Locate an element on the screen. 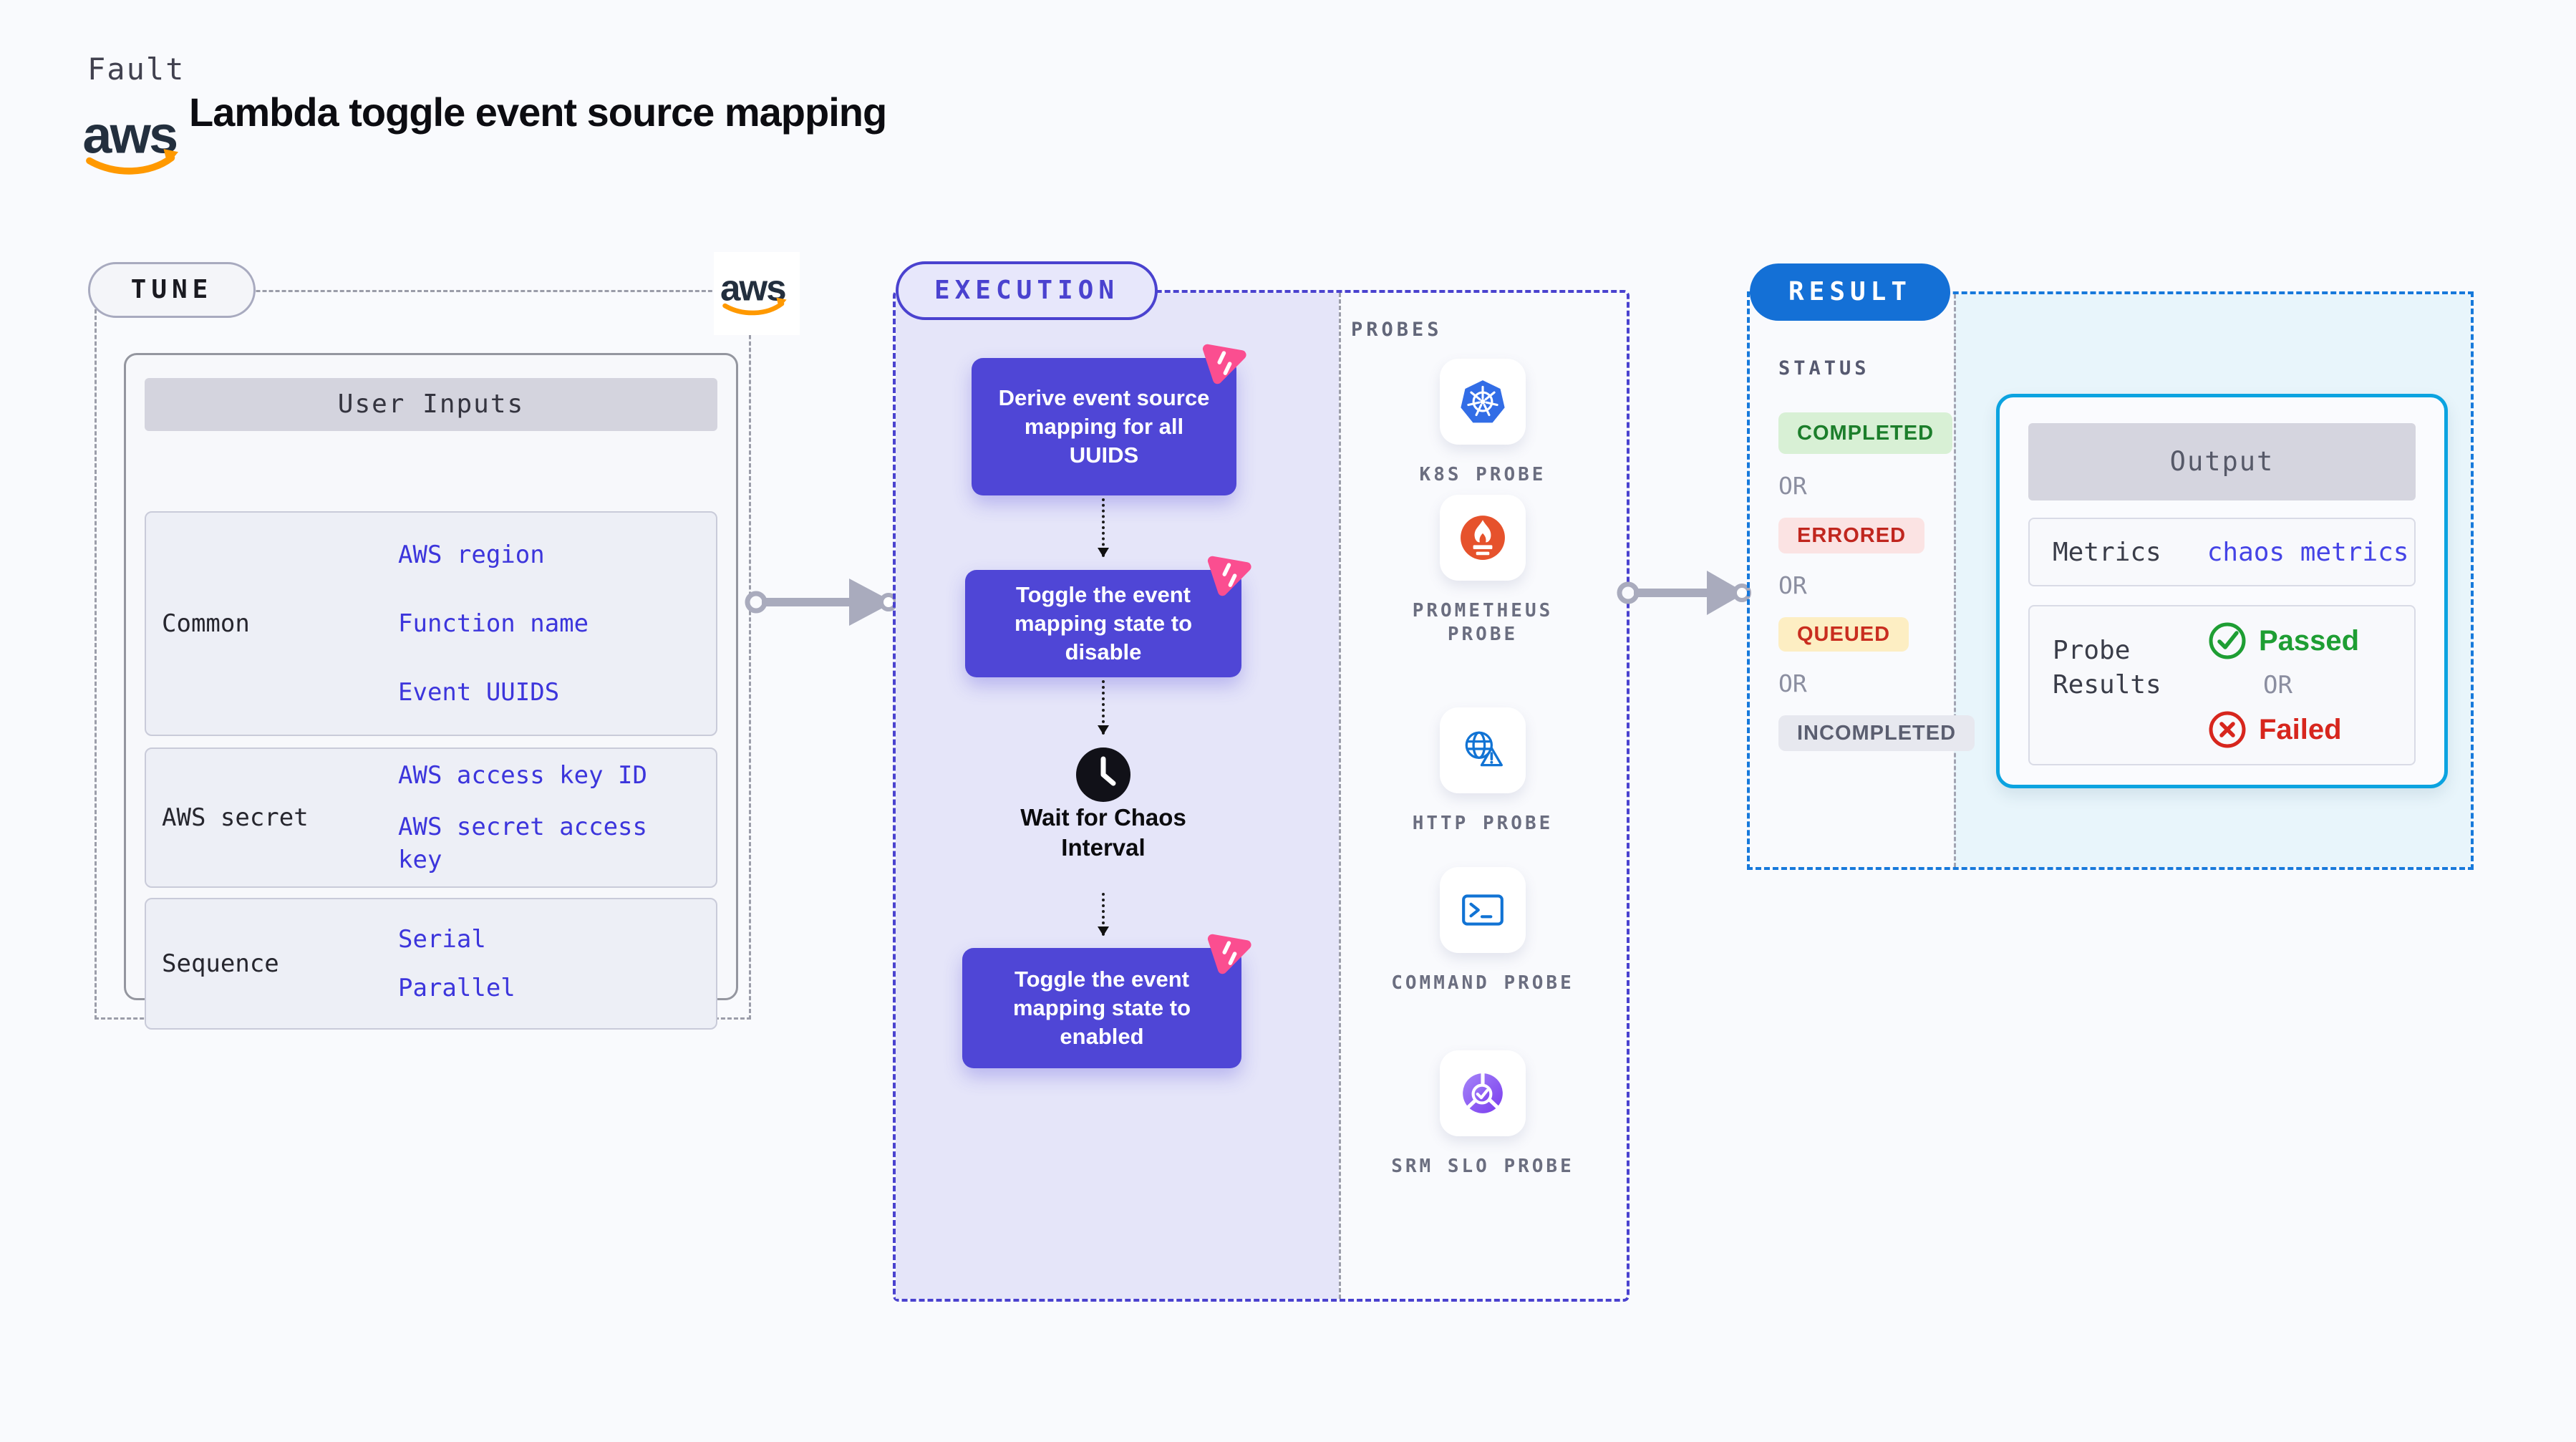 This screenshot has height=1442, width=2576. result-pill: RESULT is located at coordinates (1850, 292).